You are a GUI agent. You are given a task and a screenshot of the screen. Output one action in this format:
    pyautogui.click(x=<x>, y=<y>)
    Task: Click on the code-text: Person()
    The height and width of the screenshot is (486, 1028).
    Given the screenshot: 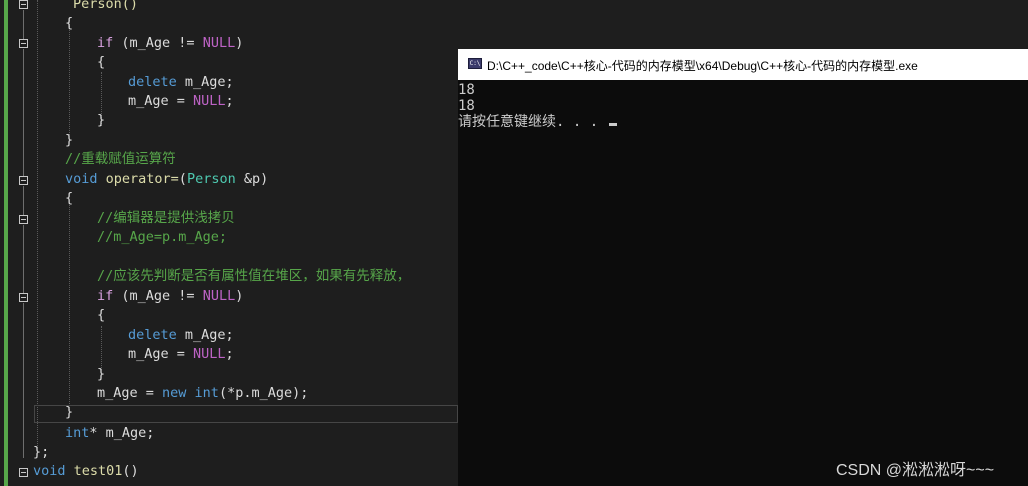 What is the action you would take?
    pyautogui.click(x=106, y=6)
    